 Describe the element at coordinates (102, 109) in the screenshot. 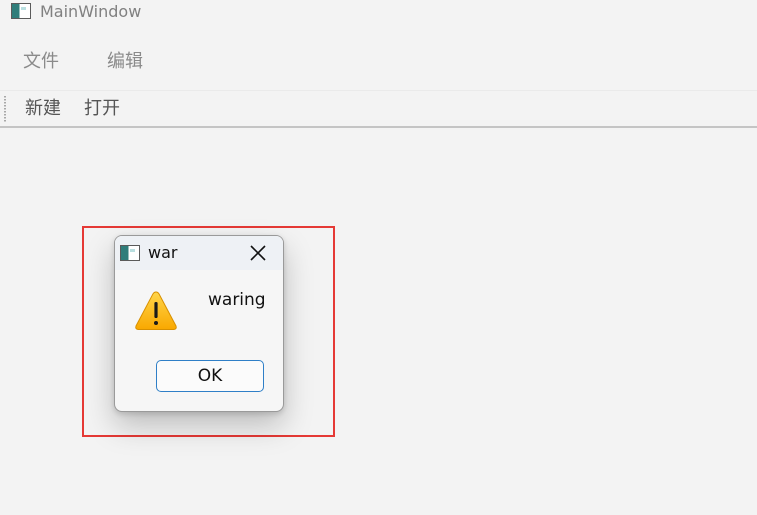

I see `toolbar-open-button: 打开` at that location.